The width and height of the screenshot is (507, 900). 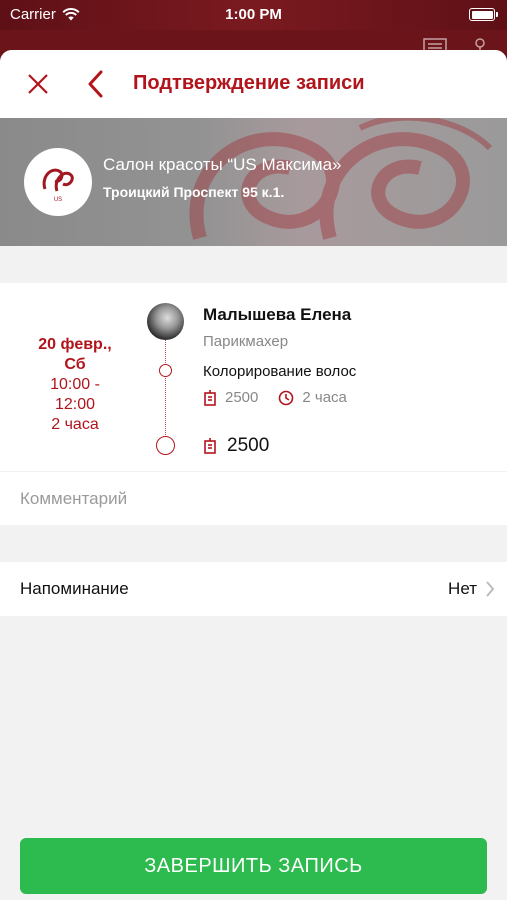 What do you see at coordinates (249, 83) in the screenshot?
I see `page-title: Подтверждение записи` at bounding box center [249, 83].